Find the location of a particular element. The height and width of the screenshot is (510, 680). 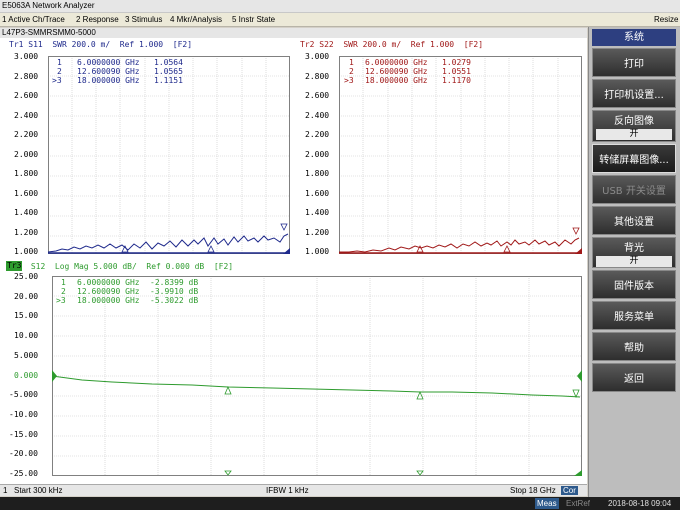

instrument-name-bar: L47P3-SMMRSMM0-5000 is located at coordinates (293, 33).